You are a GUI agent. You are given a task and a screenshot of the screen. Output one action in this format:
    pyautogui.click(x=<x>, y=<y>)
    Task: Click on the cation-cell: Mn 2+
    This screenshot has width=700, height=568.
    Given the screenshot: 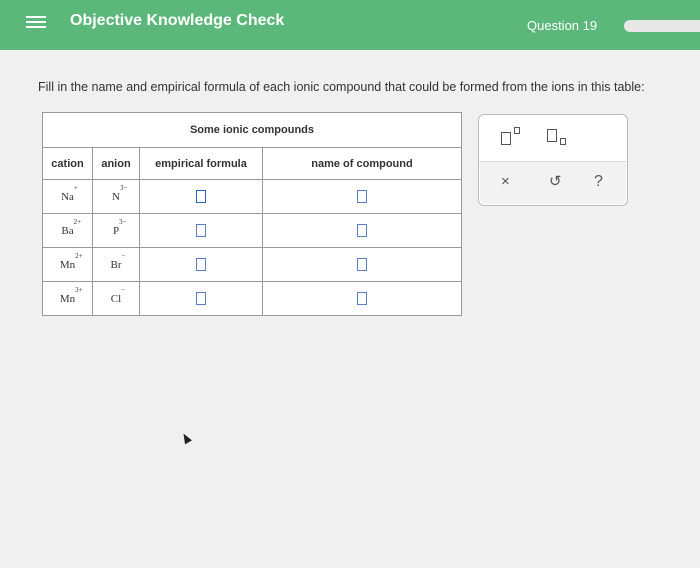 What is the action you would take?
    pyautogui.click(x=67, y=264)
    